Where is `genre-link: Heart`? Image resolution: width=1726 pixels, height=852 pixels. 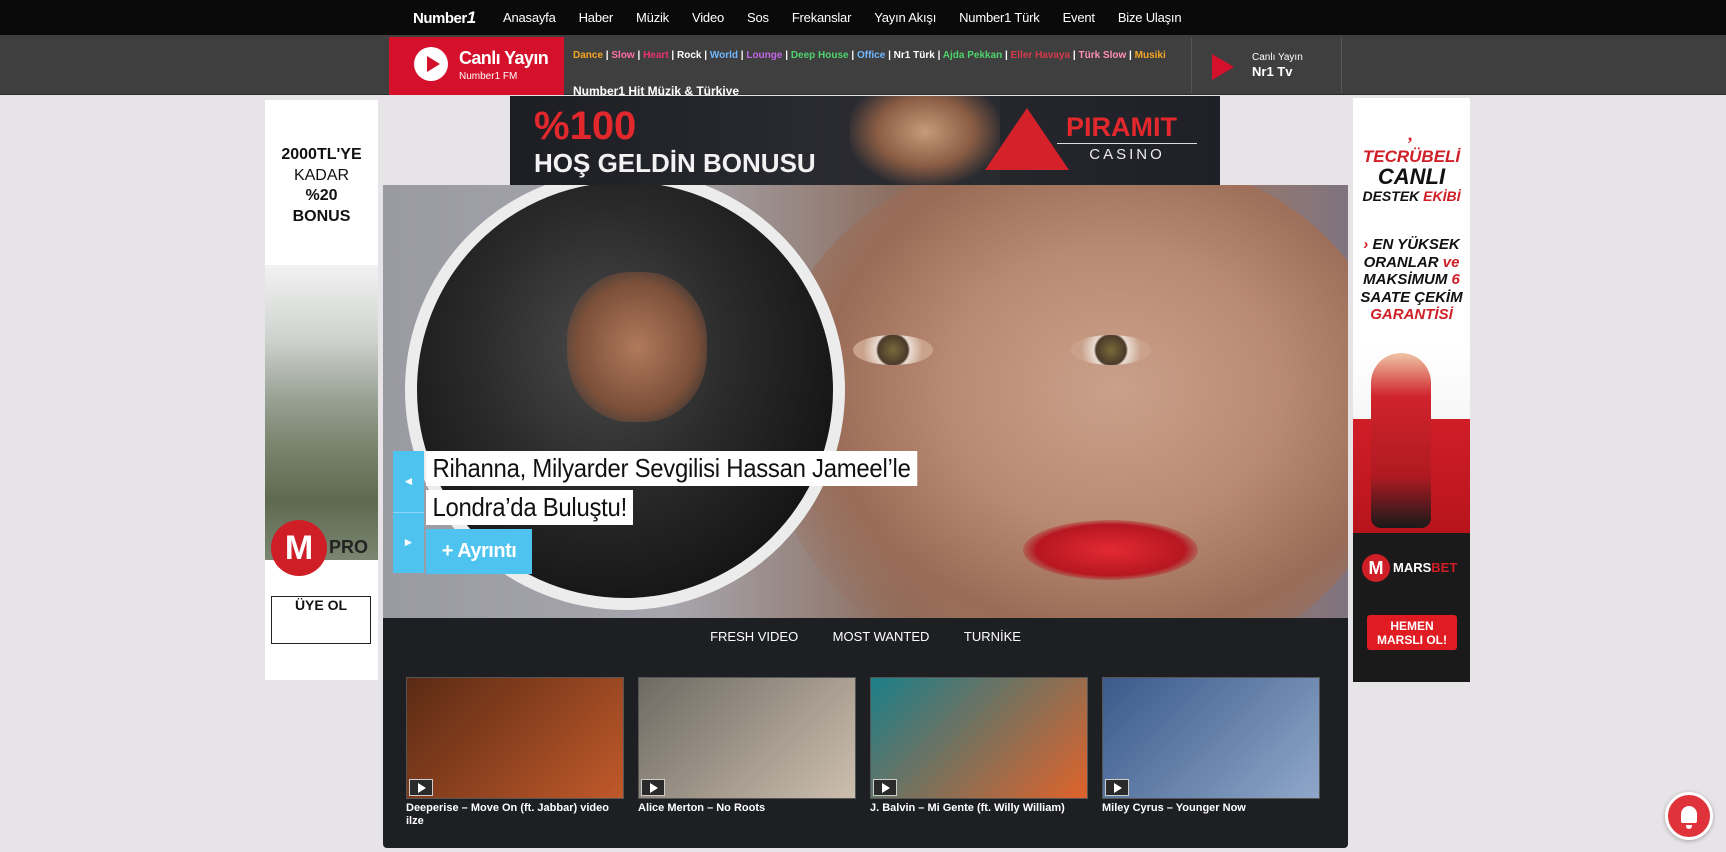 genre-link: Heart is located at coordinates (656, 55).